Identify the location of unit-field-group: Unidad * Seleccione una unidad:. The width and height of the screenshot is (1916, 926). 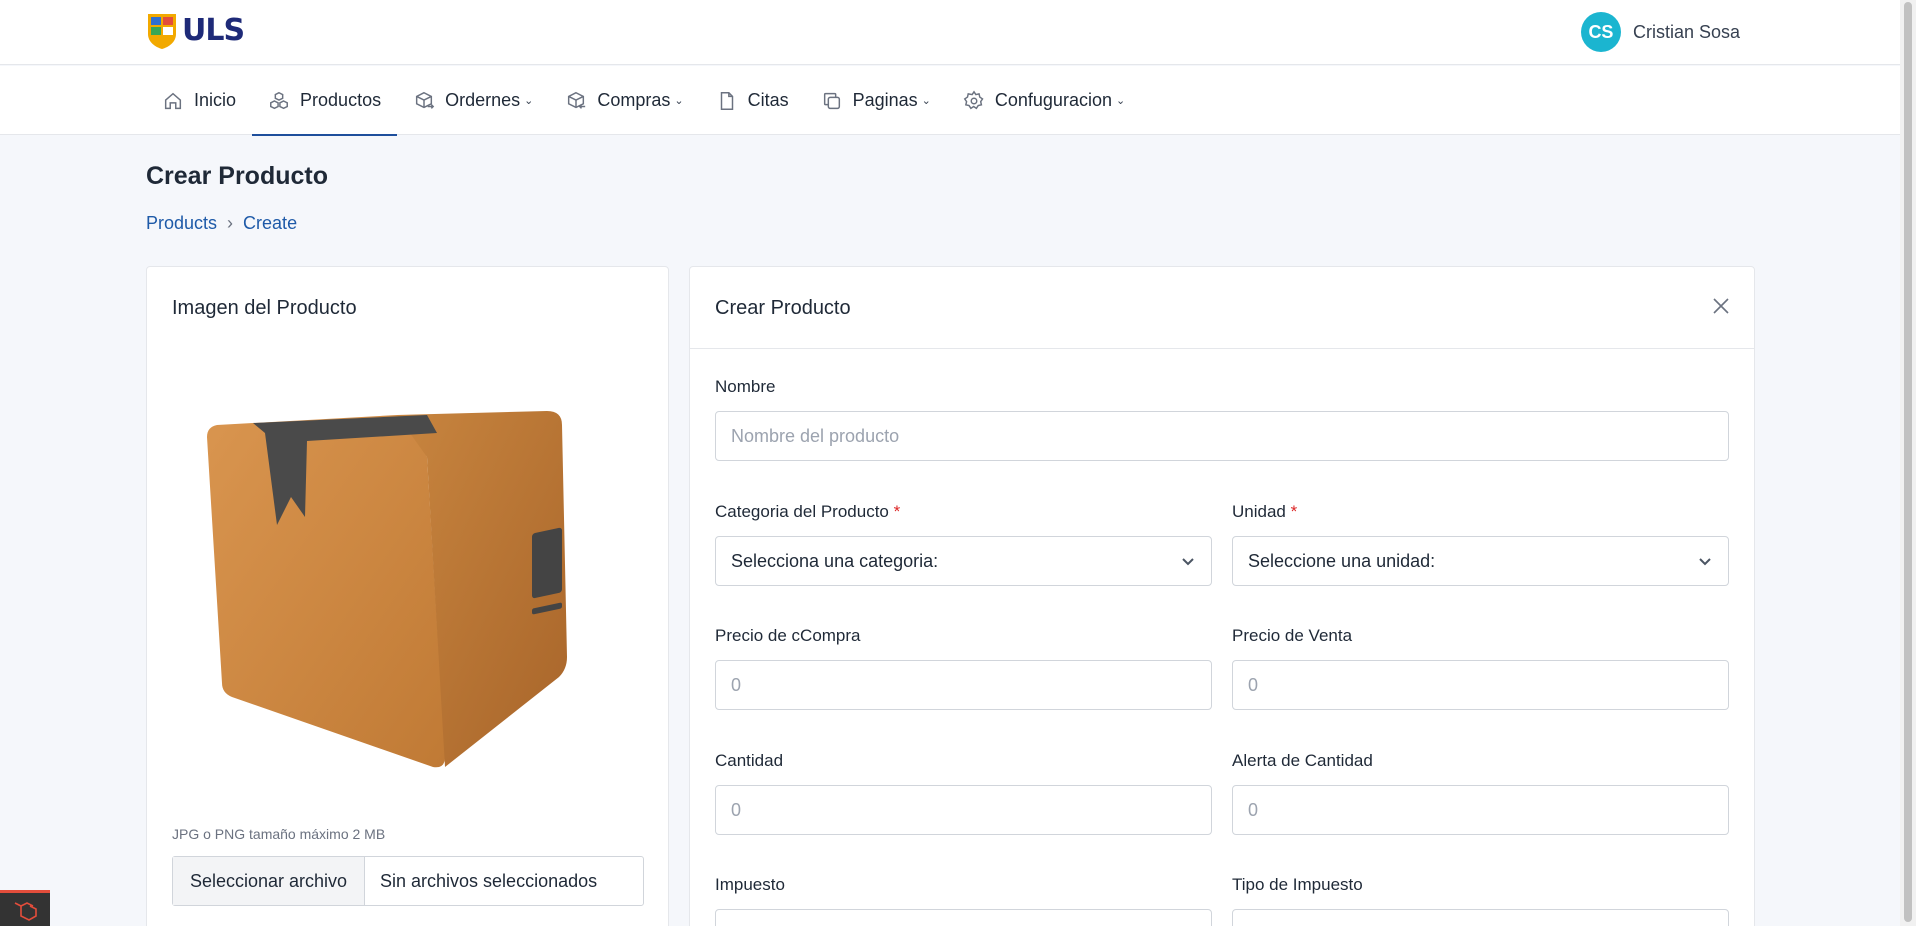
(1480, 544).